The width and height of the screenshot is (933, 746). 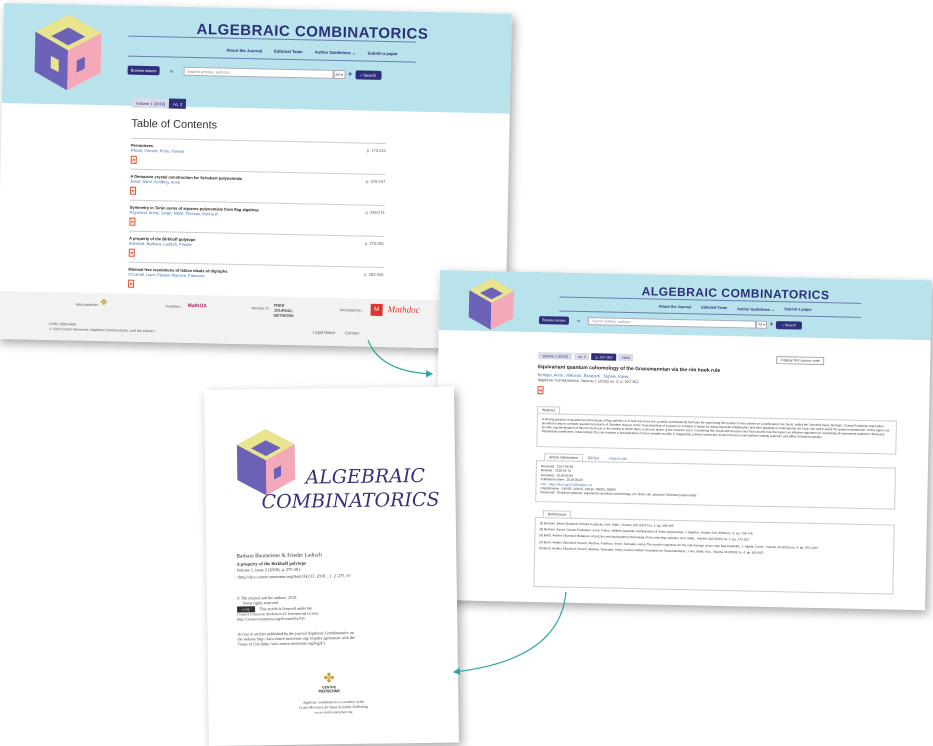 I want to click on journal-name-line2: COMBINATORICS, so click(x=350, y=501).